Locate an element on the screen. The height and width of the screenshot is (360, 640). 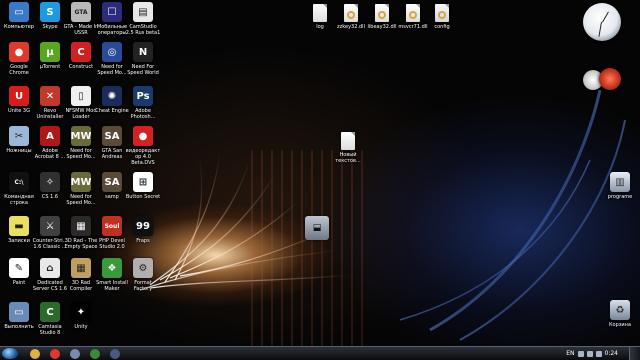
gta-sa-icon: SA is located at coordinates (112, 136).